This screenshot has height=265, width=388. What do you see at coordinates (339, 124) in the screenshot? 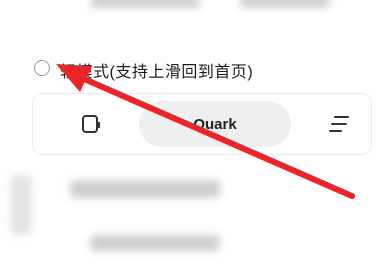
I see `menu-lines-icon` at bounding box center [339, 124].